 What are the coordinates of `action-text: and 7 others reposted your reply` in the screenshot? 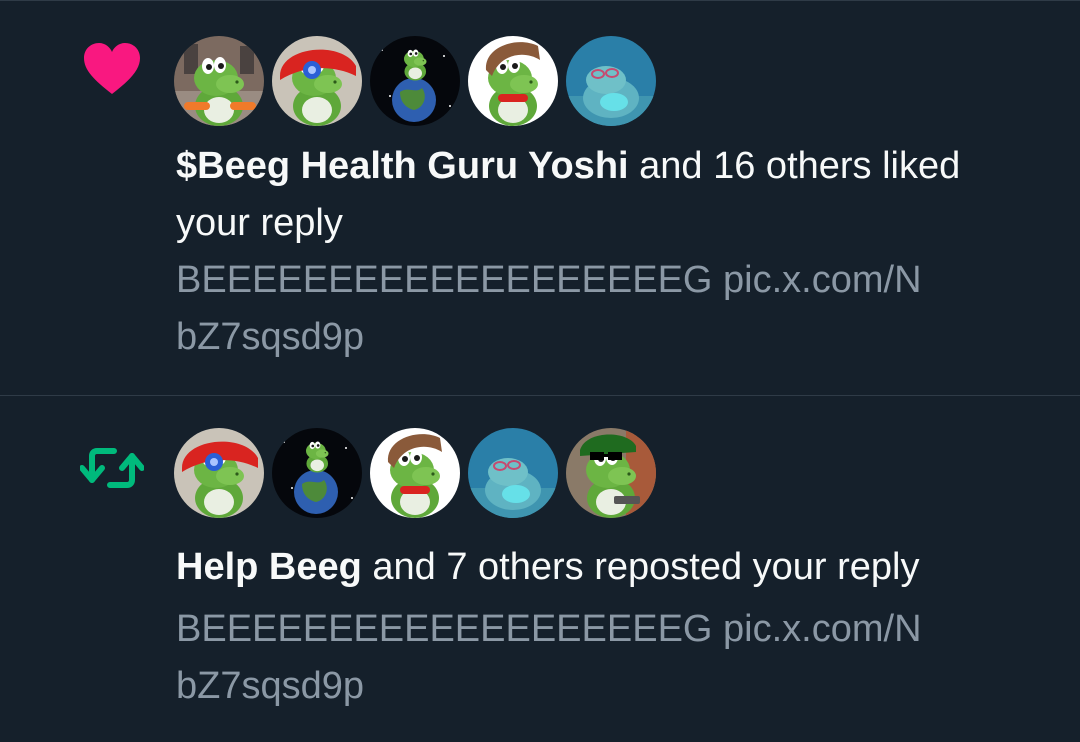 It's located at (640, 567).